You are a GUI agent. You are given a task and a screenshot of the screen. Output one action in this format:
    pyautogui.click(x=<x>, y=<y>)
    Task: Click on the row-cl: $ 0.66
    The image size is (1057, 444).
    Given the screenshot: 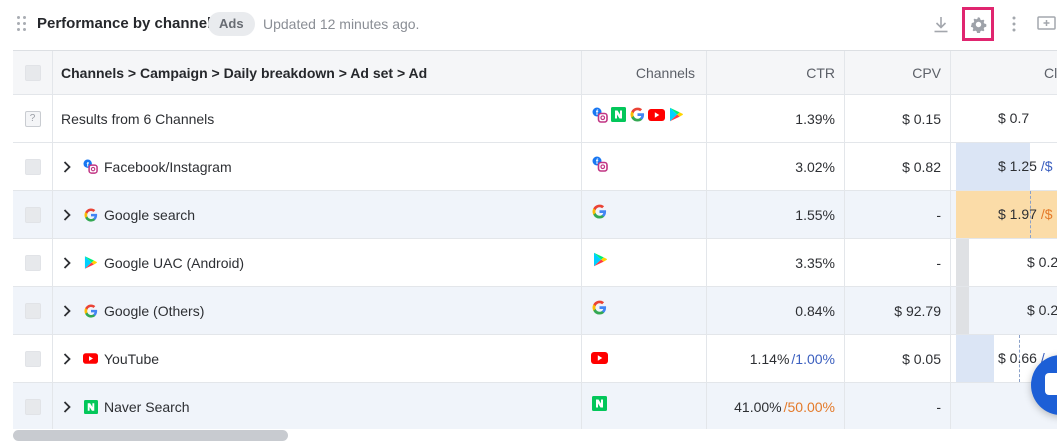 What is the action you would take?
    pyautogui.click(x=1017, y=358)
    